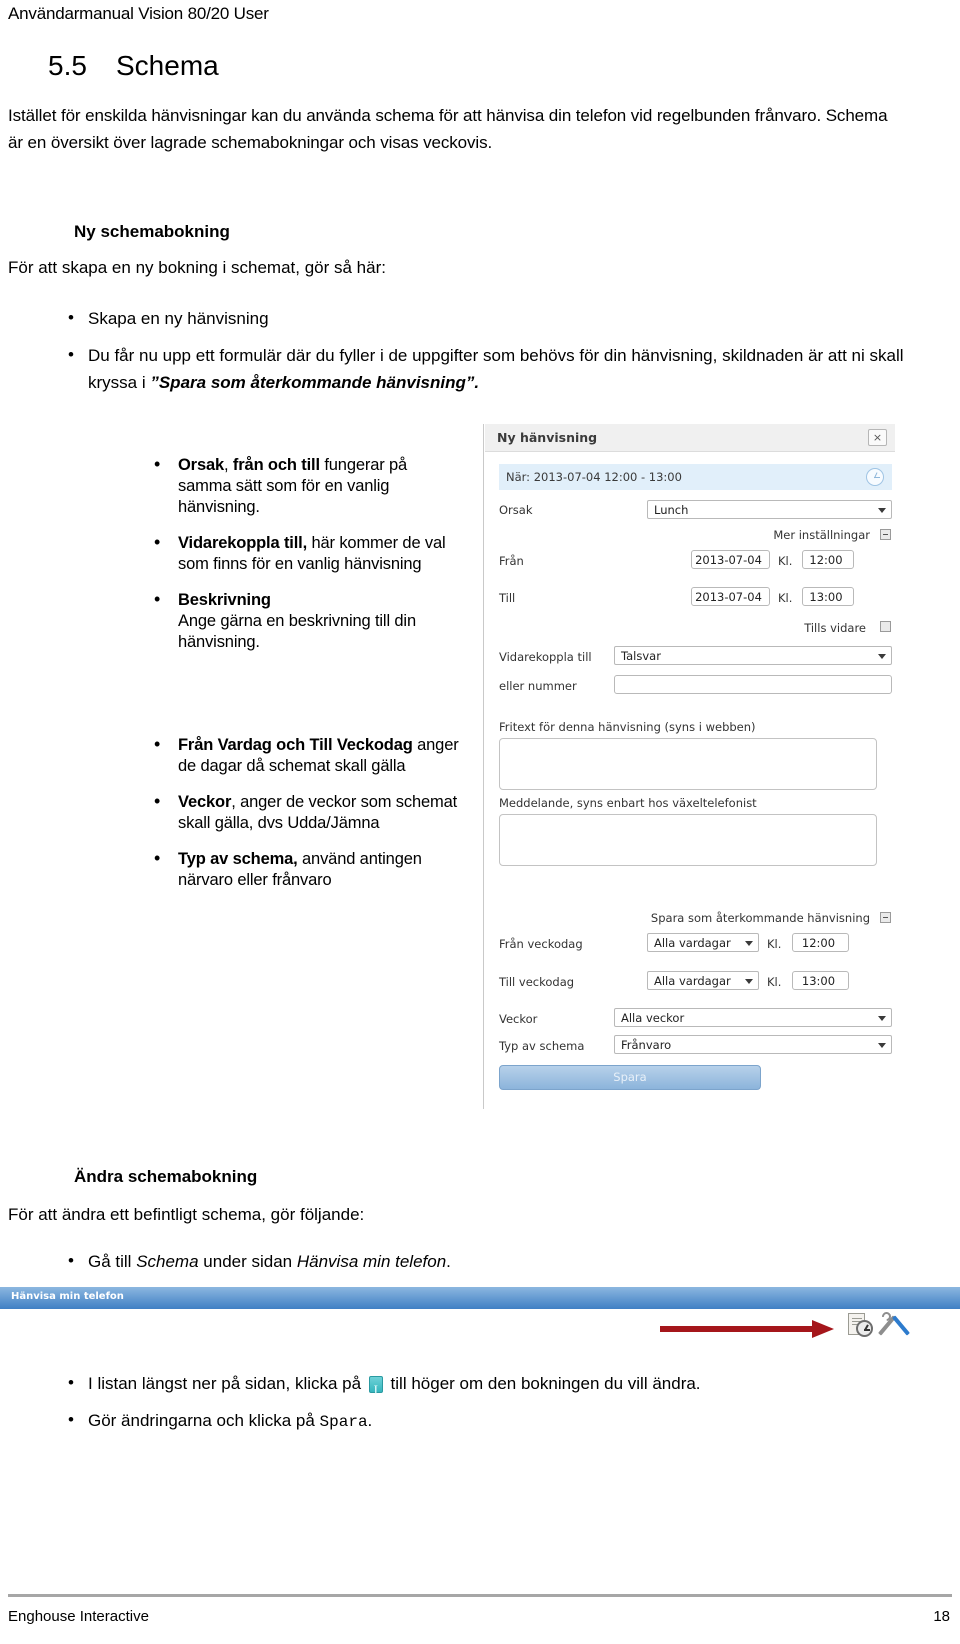 The height and width of the screenshot is (1644, 960). I want to click on typ-select: Frånvaro, so click(753, 1044).